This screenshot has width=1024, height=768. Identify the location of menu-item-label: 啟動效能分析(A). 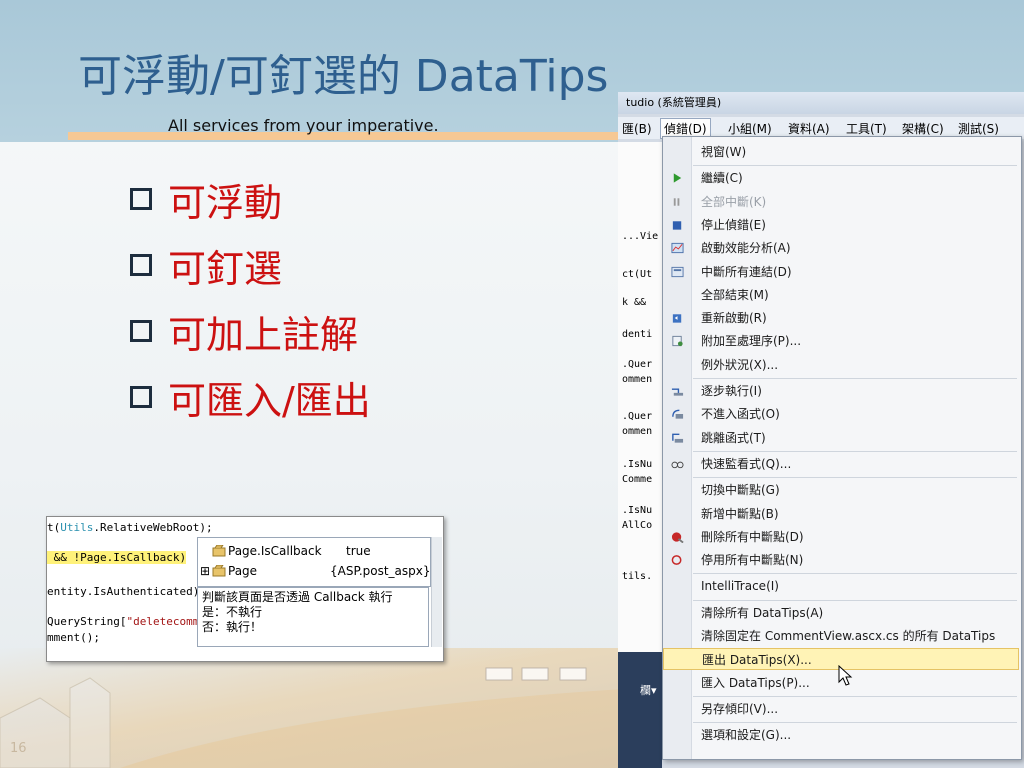
(746, 248).